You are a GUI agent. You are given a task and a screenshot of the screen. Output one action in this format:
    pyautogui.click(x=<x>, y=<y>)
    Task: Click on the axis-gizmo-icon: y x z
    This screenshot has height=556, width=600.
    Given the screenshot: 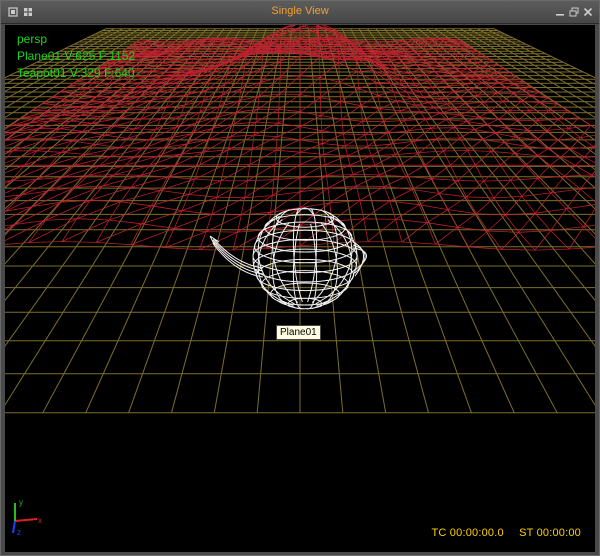 What is the action you would take?
    pyautogui.click(x=27, y=517)
    